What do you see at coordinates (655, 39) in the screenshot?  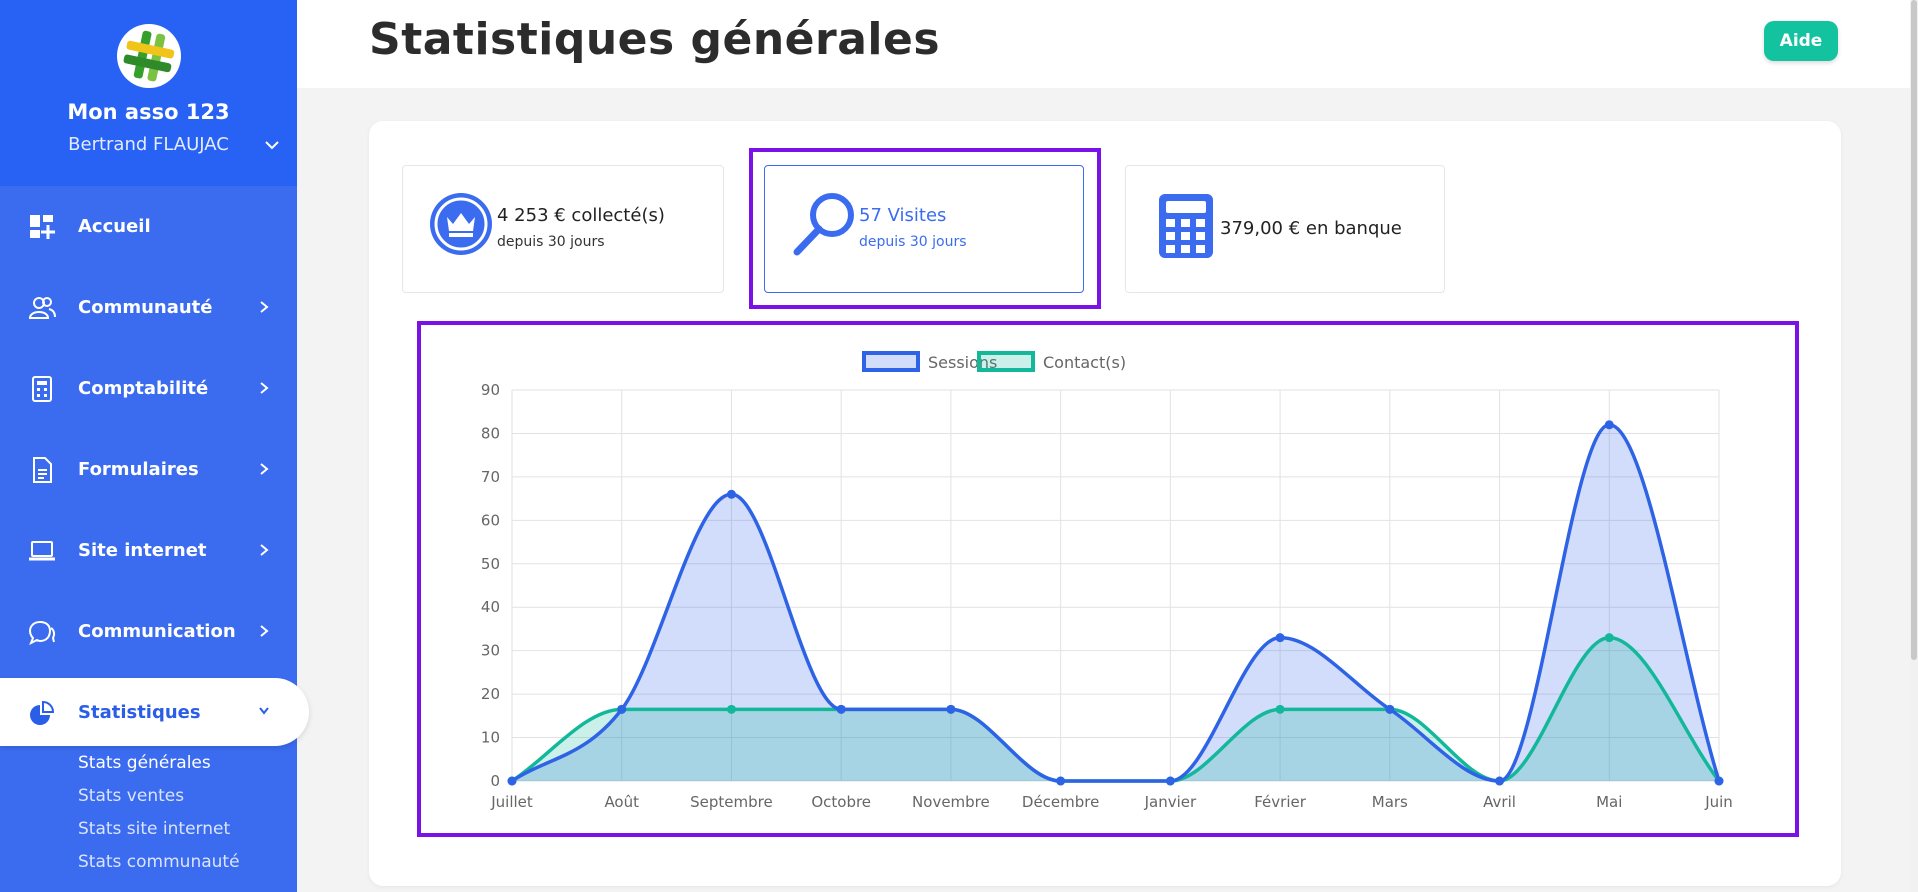 I see `page-title: Statistiques générales` at bounding box center [655, 39].